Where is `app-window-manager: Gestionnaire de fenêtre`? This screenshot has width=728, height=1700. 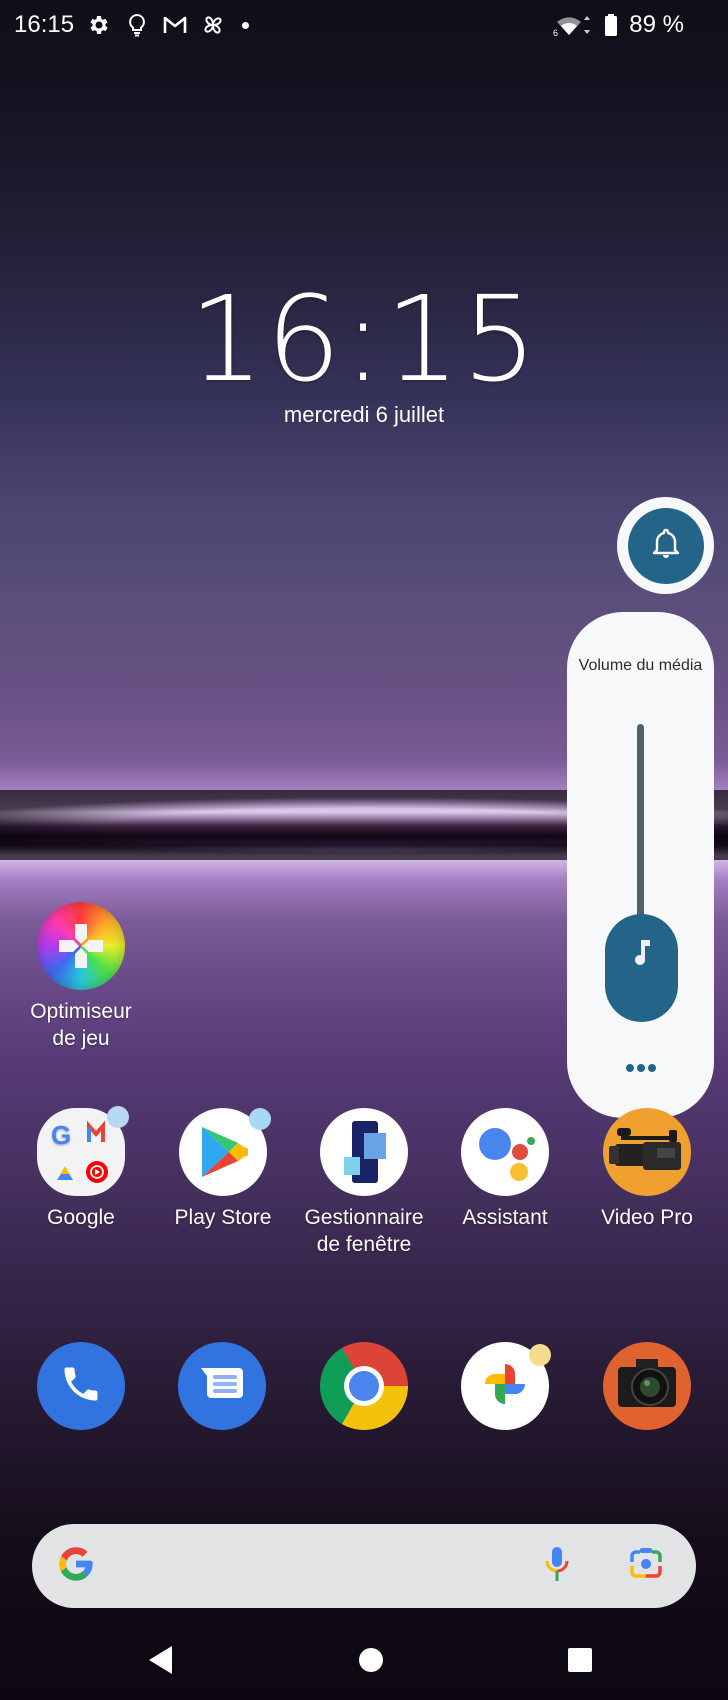 app-window-manager: Gestionnaire de fenêtre is located at coordinates (364, 1183).